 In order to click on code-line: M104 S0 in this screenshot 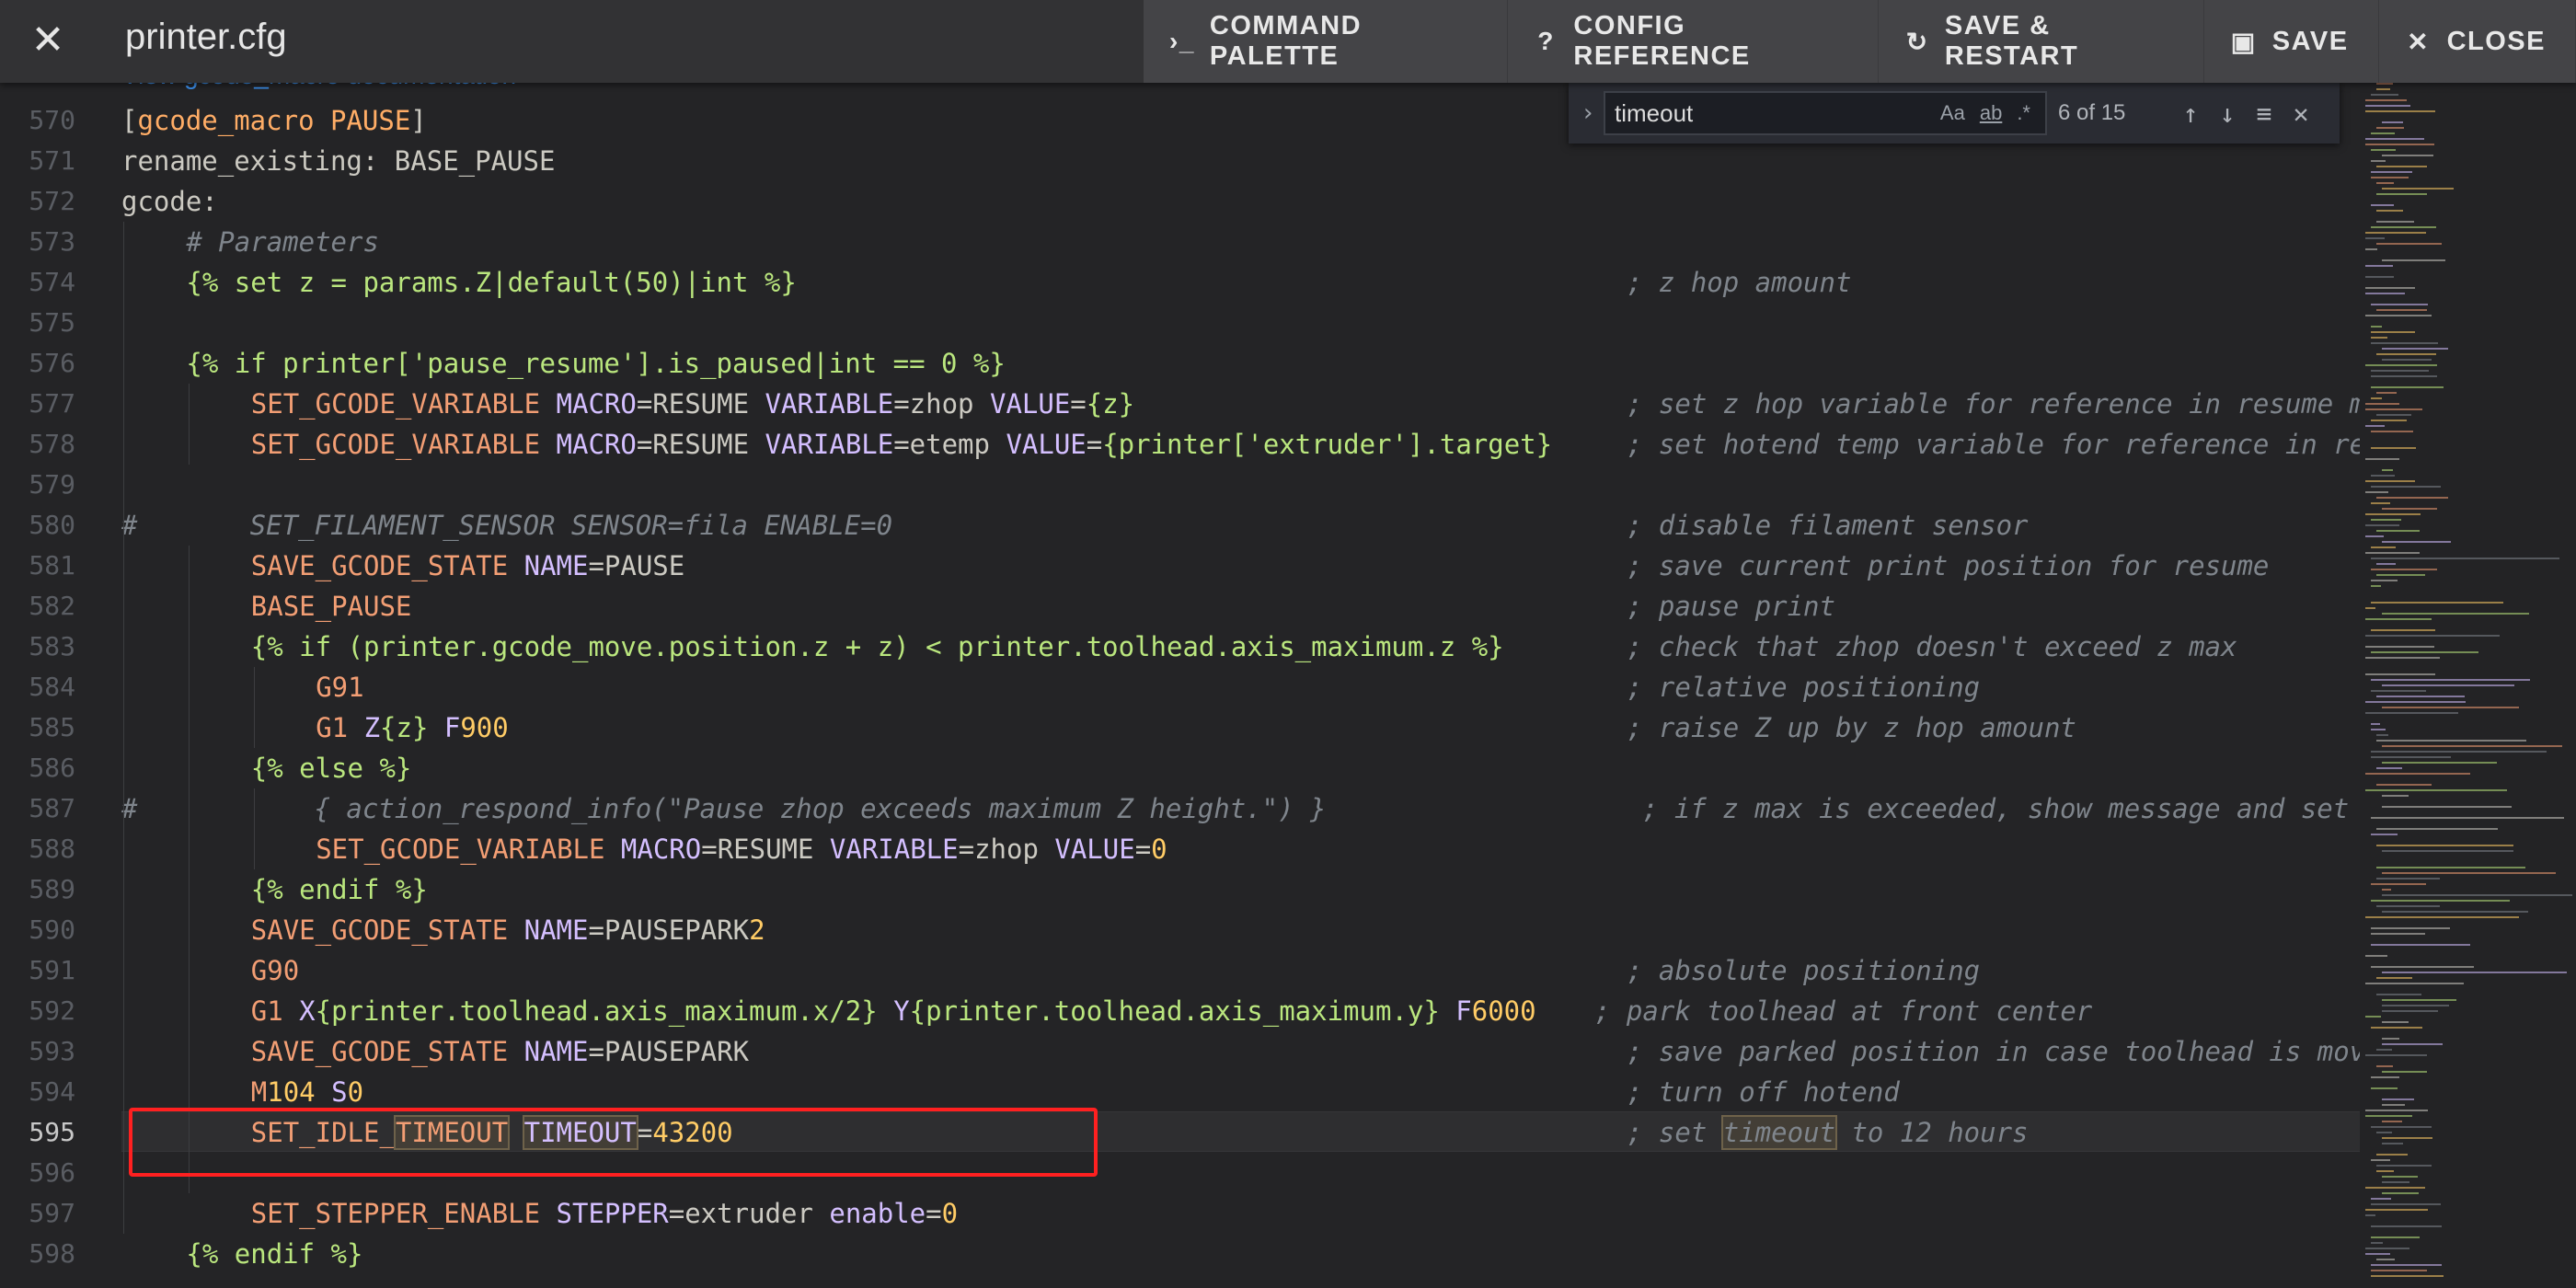, I will do `click(307, 1092)`.